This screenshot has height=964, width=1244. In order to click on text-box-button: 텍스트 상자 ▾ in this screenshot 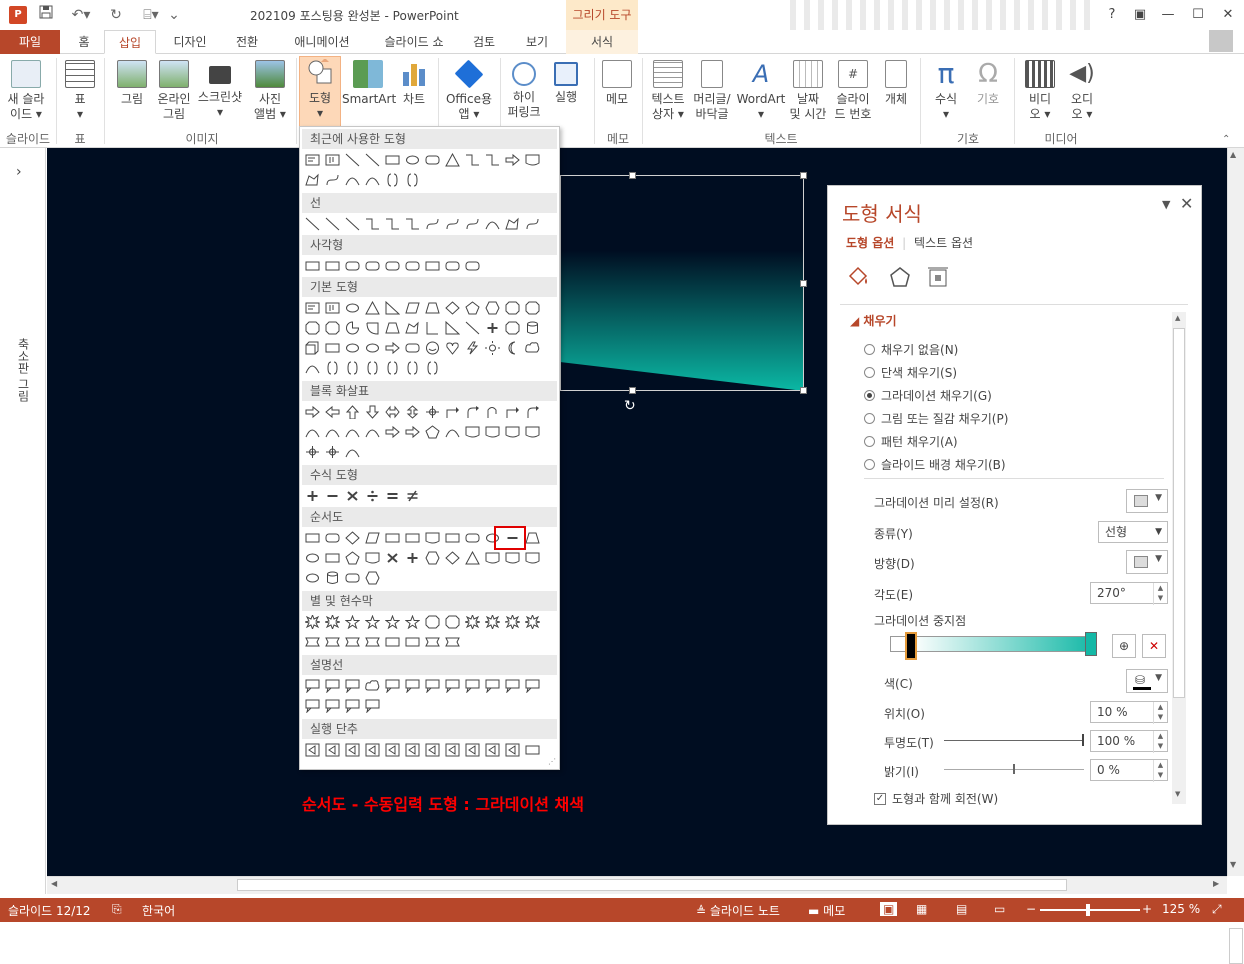, I will do `click(668, 90)`.